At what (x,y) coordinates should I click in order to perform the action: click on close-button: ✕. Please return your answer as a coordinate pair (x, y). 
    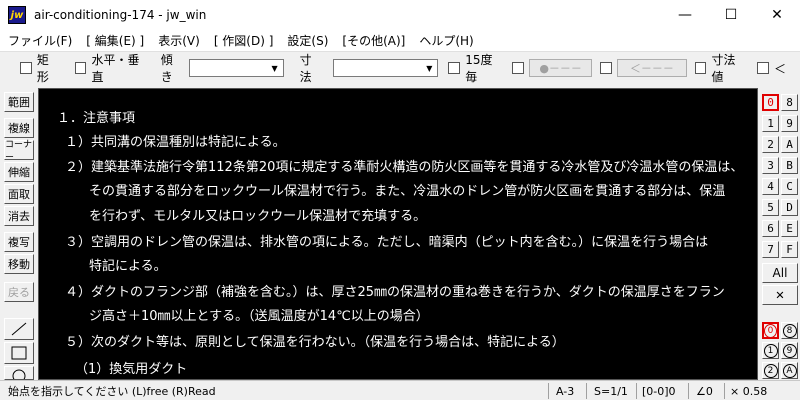
    Looking at the image, I should click on (777, 15).